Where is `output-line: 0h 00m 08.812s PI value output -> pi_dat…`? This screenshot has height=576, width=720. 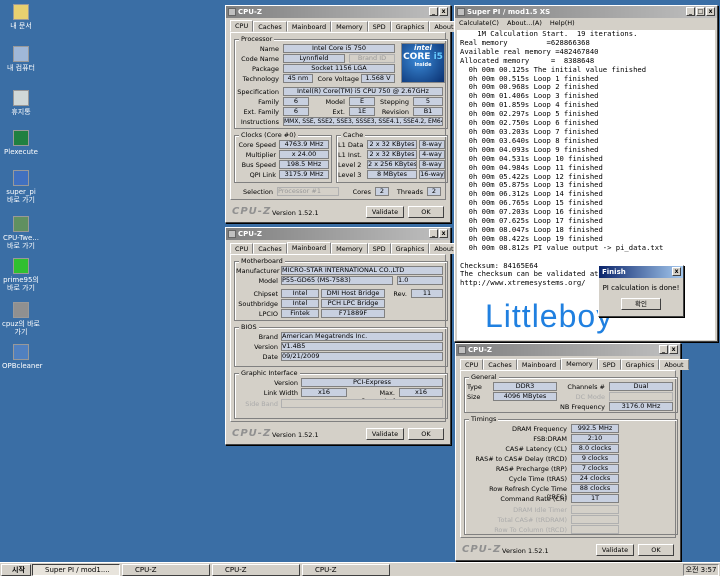 output-line: 0h 00m 08.812s PI value output -> pi_dat… is located at coordinates (562, 247).